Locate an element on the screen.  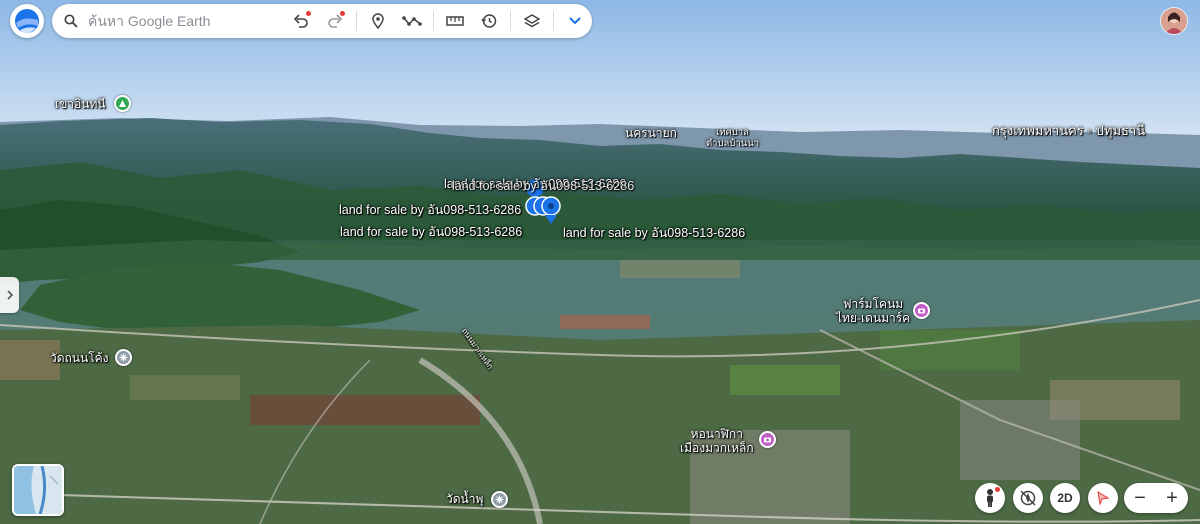
chevron-right-icon is located at coordinates (9, 295).